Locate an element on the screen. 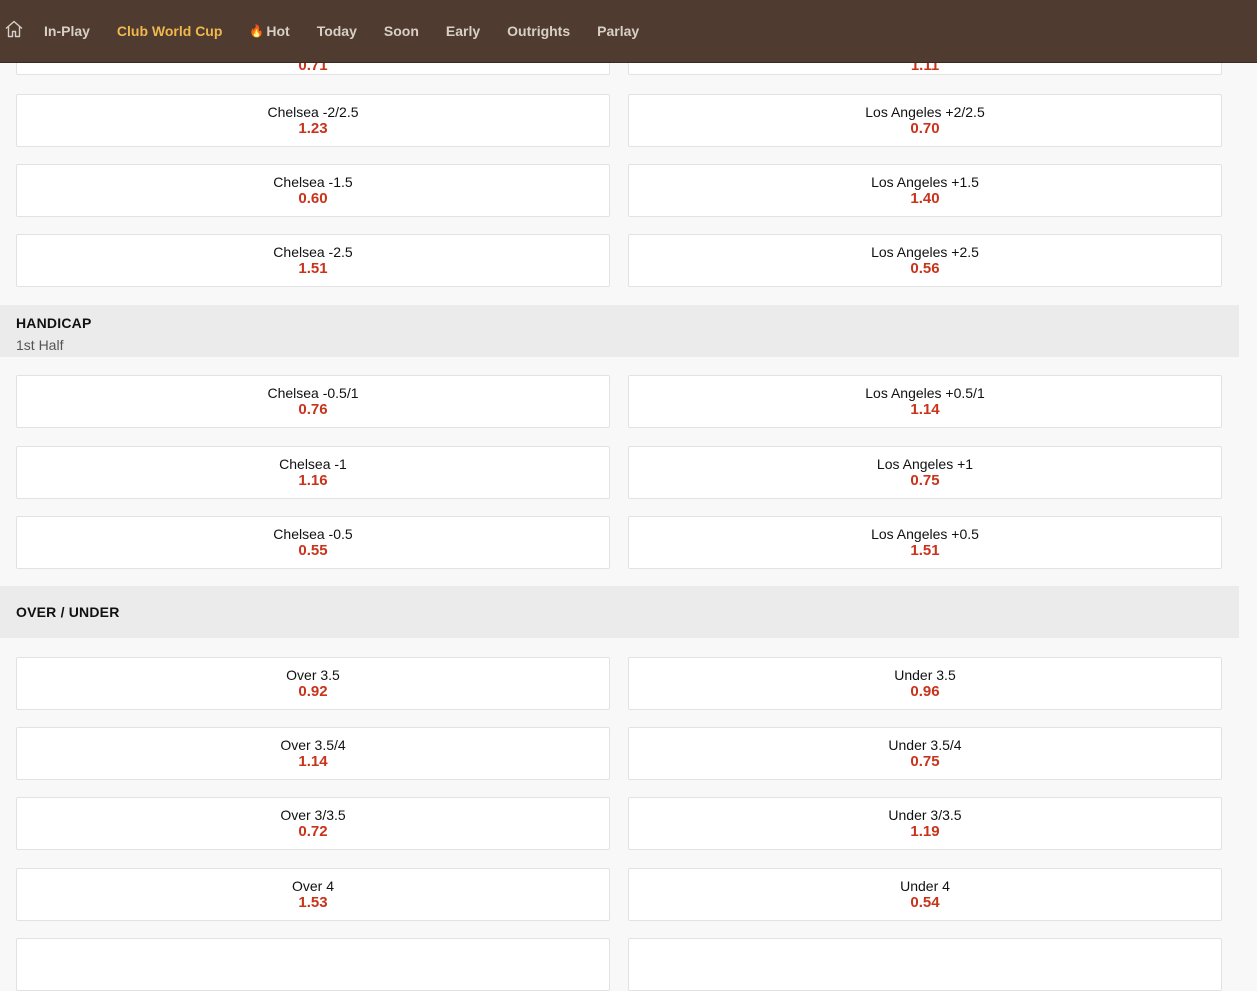 This screenshot has width=1257, height=991. odds-cell: Over 3/3.5 0.72 is located at coordinates (313, 823).